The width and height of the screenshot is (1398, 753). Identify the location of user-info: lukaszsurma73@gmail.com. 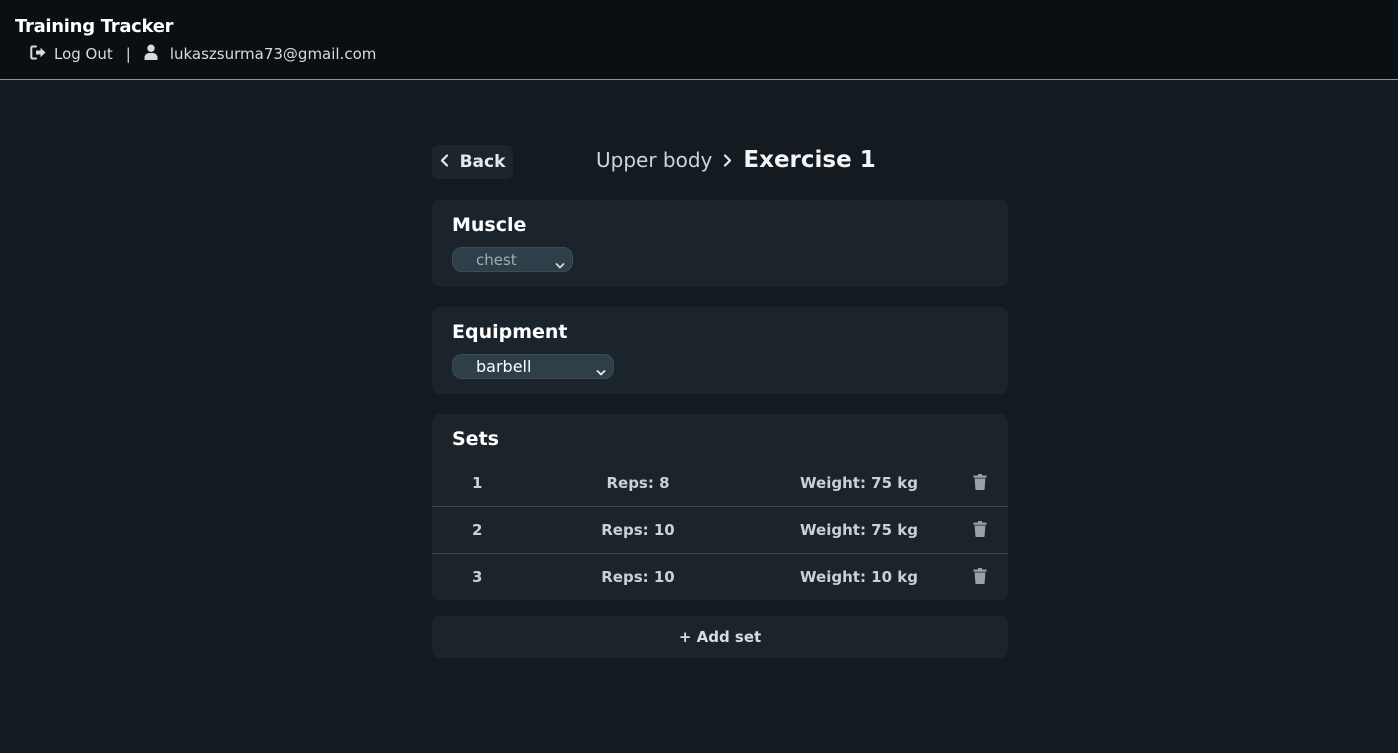
(260, 54).